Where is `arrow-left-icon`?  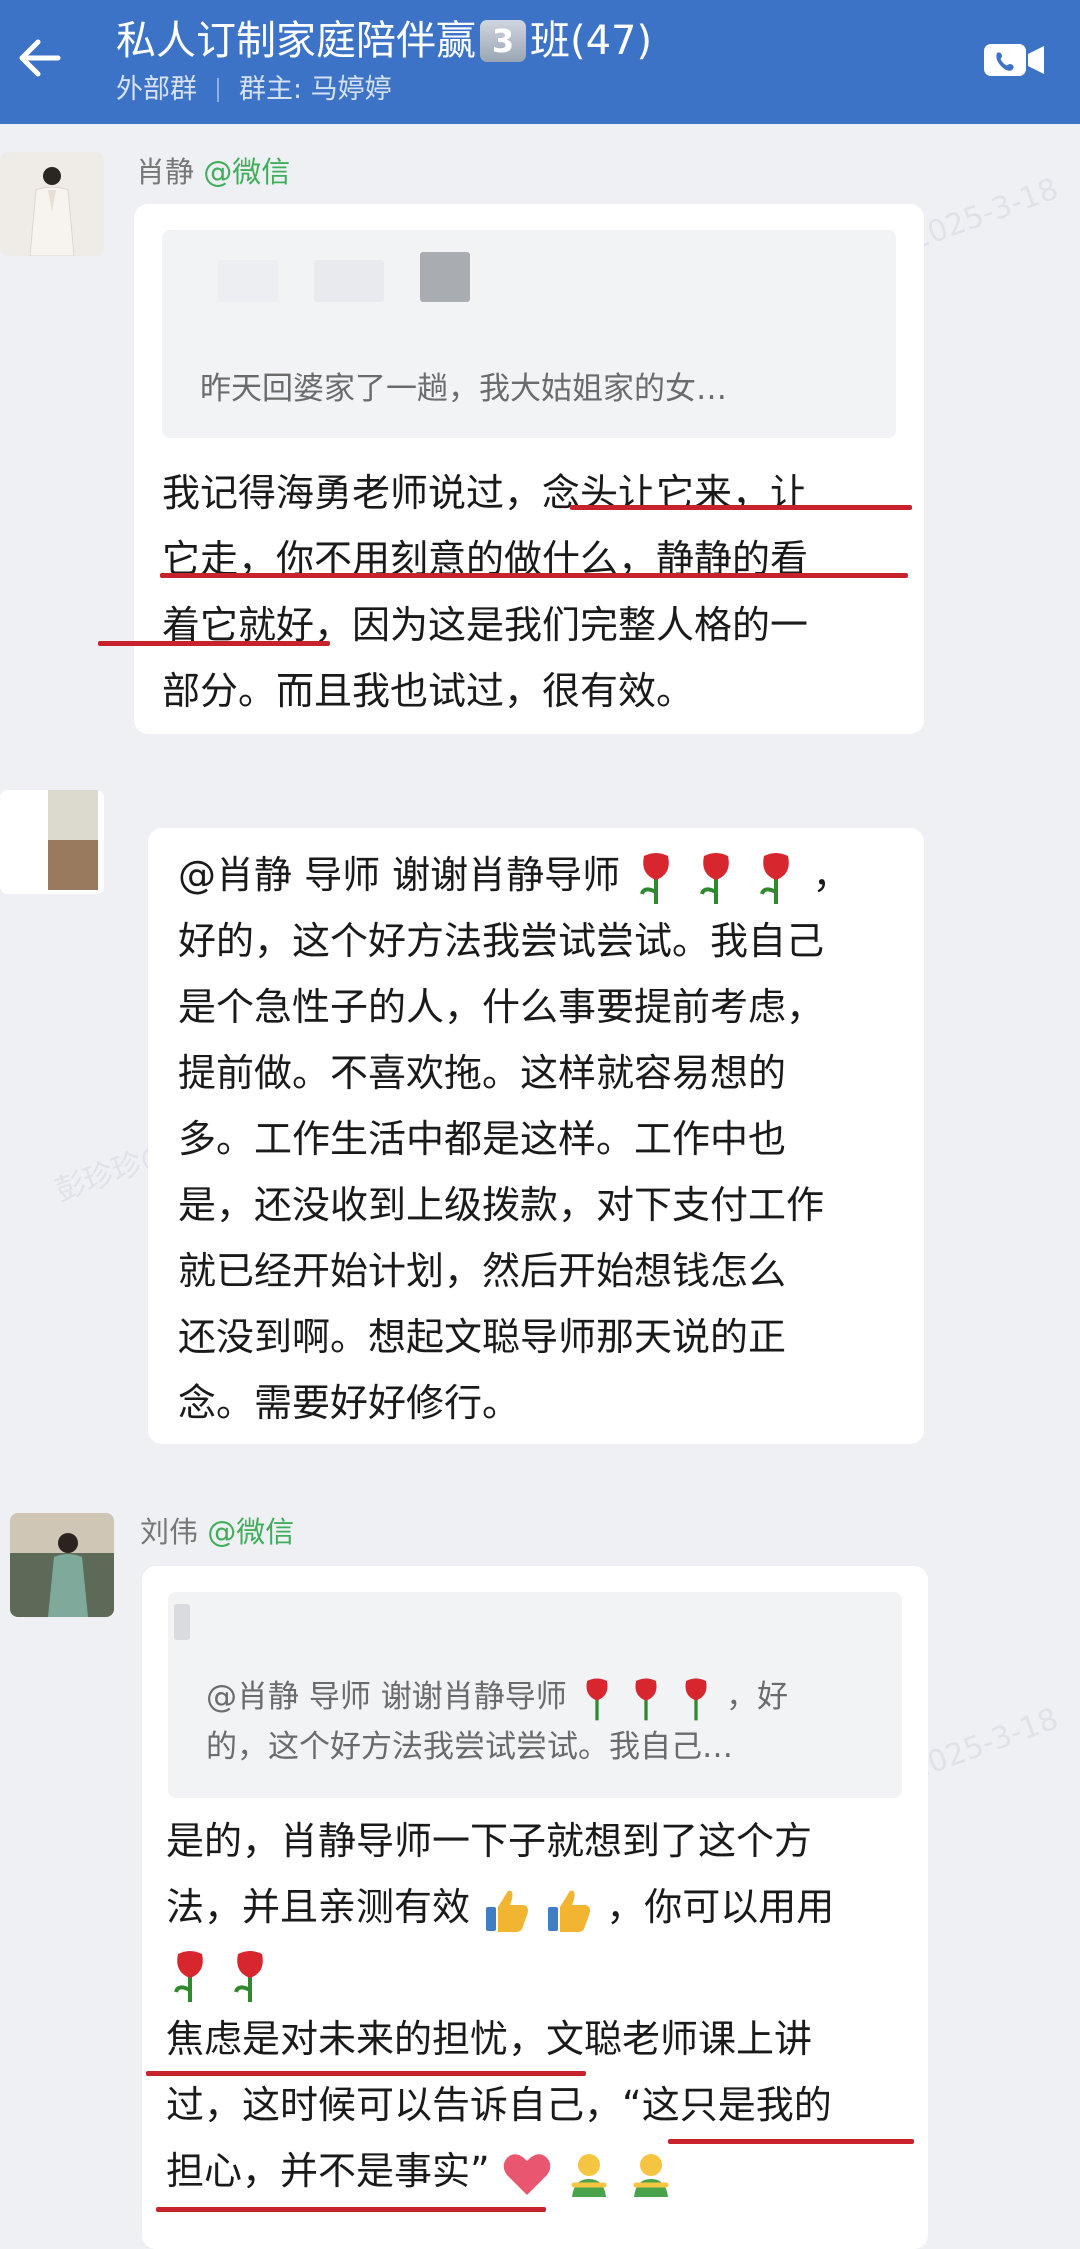
arrow-left-icon is located at coordinates (42, 58).